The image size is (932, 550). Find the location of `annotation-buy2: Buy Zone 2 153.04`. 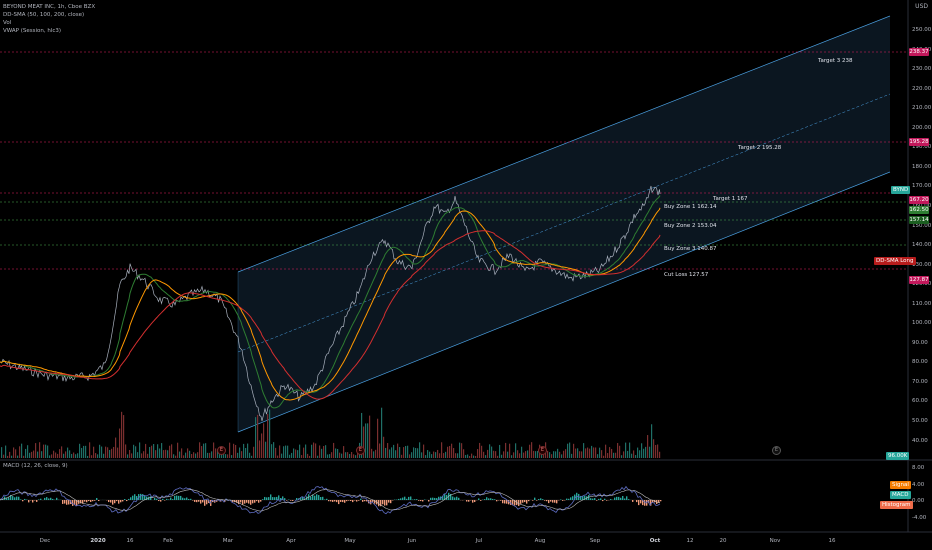

annotation-buy2: Buy Zone 2 153.04 is located at coordinates (690, 226).